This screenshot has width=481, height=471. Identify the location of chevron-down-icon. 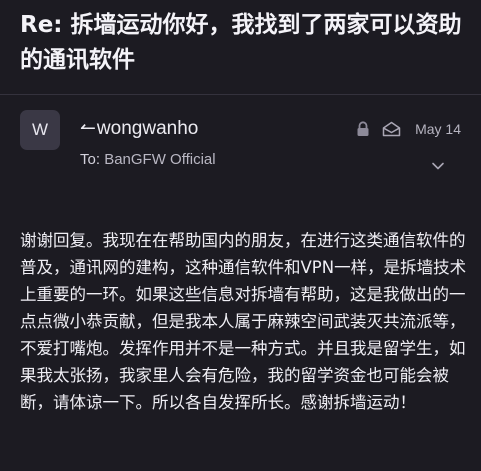
(438, 165).